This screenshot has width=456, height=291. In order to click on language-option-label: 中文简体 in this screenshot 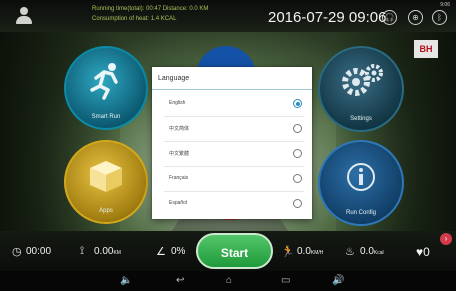, I will do `click(179, 129)`.